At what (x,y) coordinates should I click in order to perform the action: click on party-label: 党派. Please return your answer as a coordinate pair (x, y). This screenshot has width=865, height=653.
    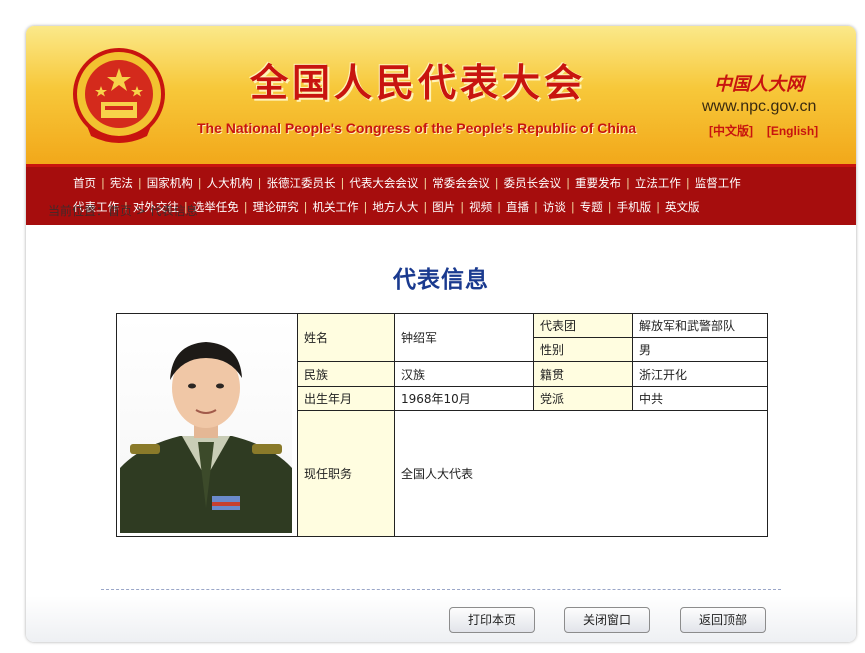
    Looking at the image, I should click on (583, 398).